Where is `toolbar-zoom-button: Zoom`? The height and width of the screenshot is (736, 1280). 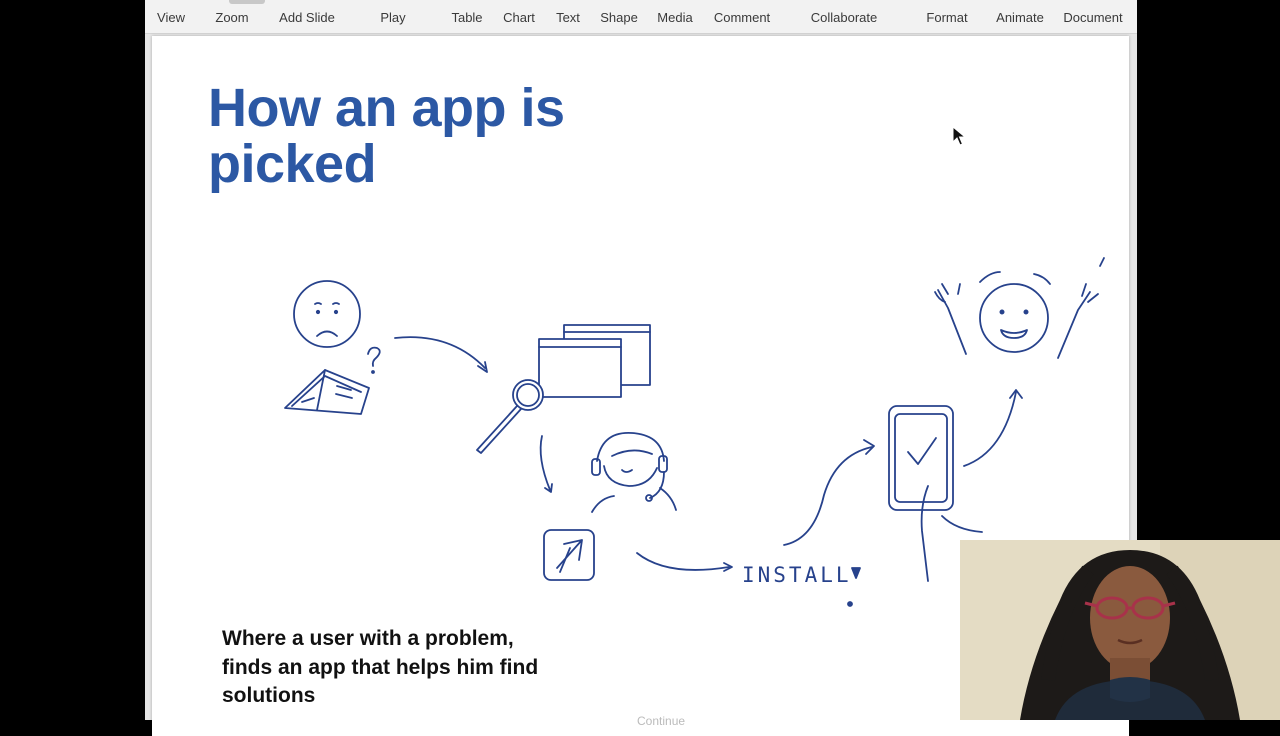
toolbar-zoom-button: Zoom is located at coordinates (231, 17).